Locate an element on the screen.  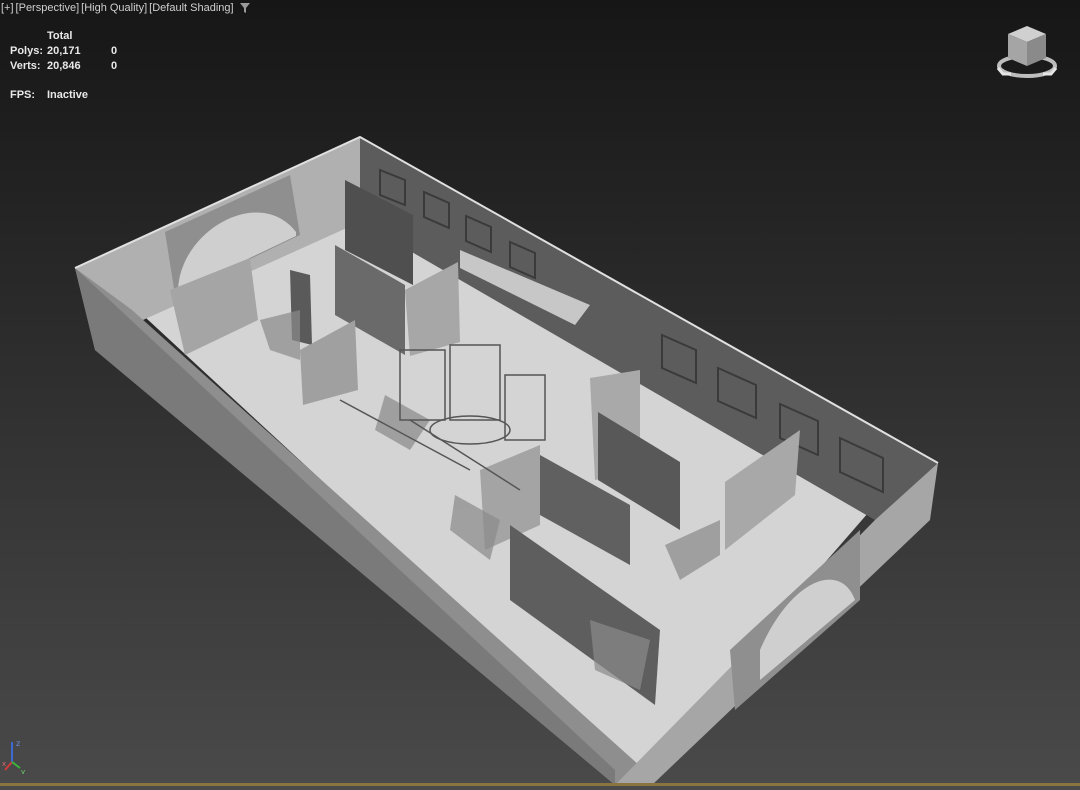
fps-value: Inactive is located at coordinates (67, 94).